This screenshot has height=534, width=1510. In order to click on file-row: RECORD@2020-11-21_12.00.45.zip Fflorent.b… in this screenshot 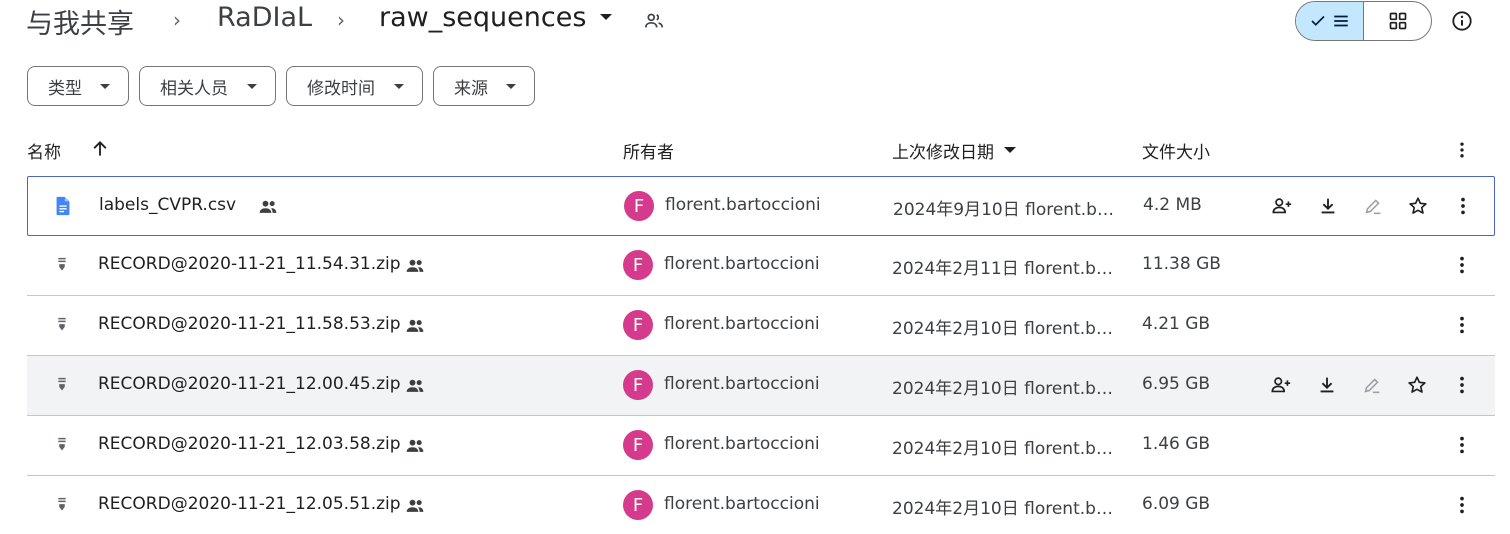, I will do `click(761, 386)`.